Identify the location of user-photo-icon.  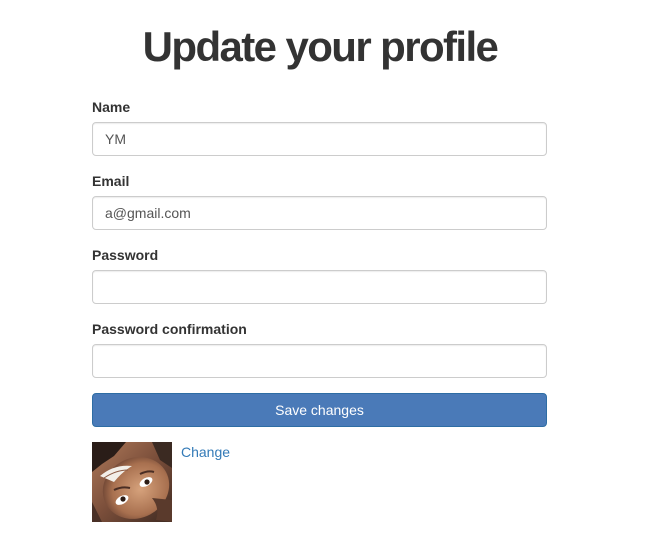
(132, 482).